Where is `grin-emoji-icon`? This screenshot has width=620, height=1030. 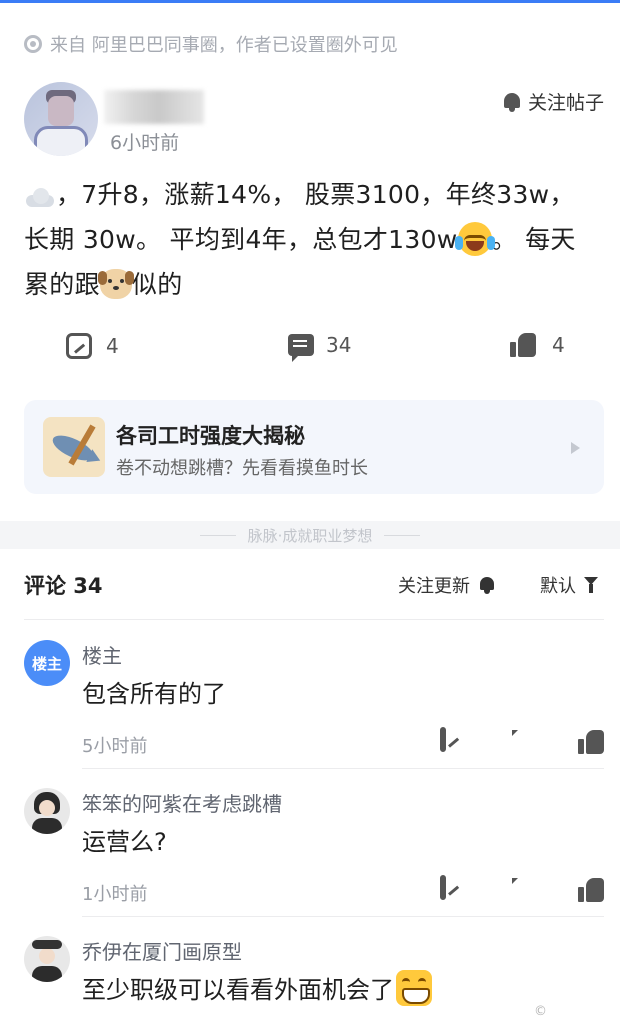
grin-emoji-icon is located at coordinates (414, 988).